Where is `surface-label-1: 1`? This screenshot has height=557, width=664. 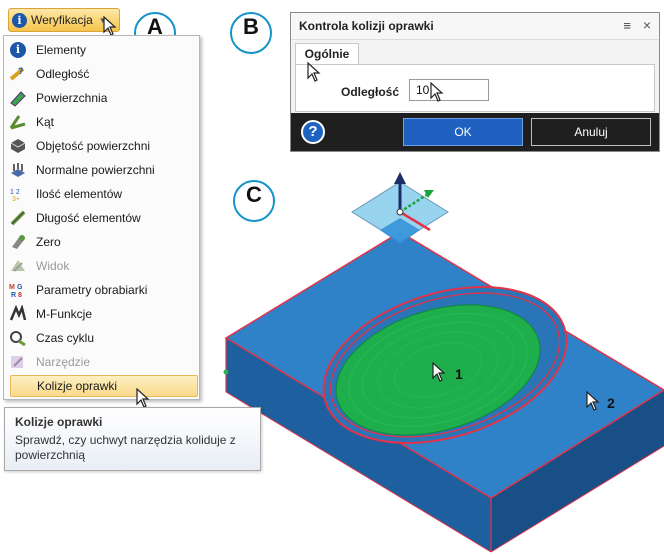
surface-label-1: 1 is located at coordinates (459, 374).